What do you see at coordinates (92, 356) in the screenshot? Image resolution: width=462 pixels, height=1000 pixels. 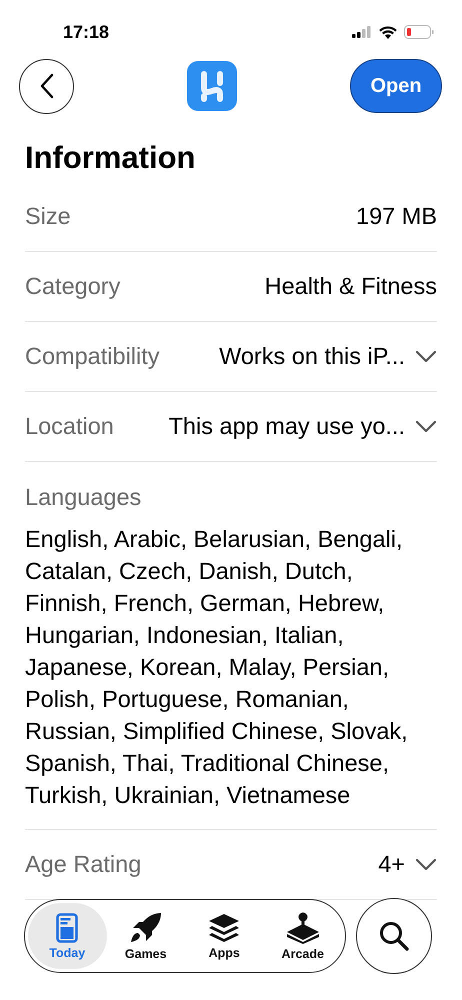 I see `row-label: Compatibility` at bounding box center [92, 356].